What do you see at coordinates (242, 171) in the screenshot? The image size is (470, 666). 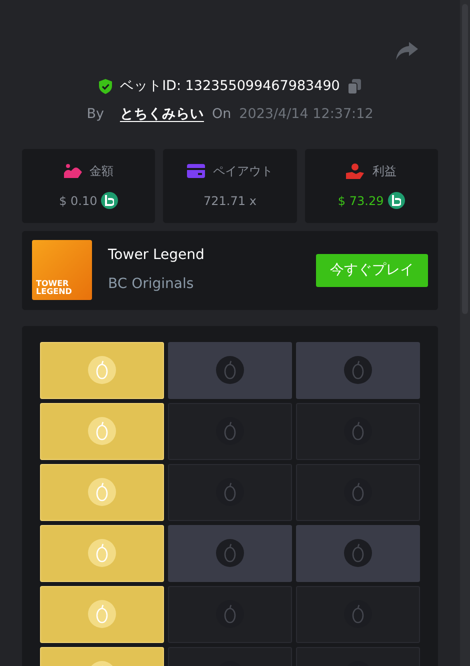 I see `stat-label: ペイアウト` at bounding box center [242, 171].